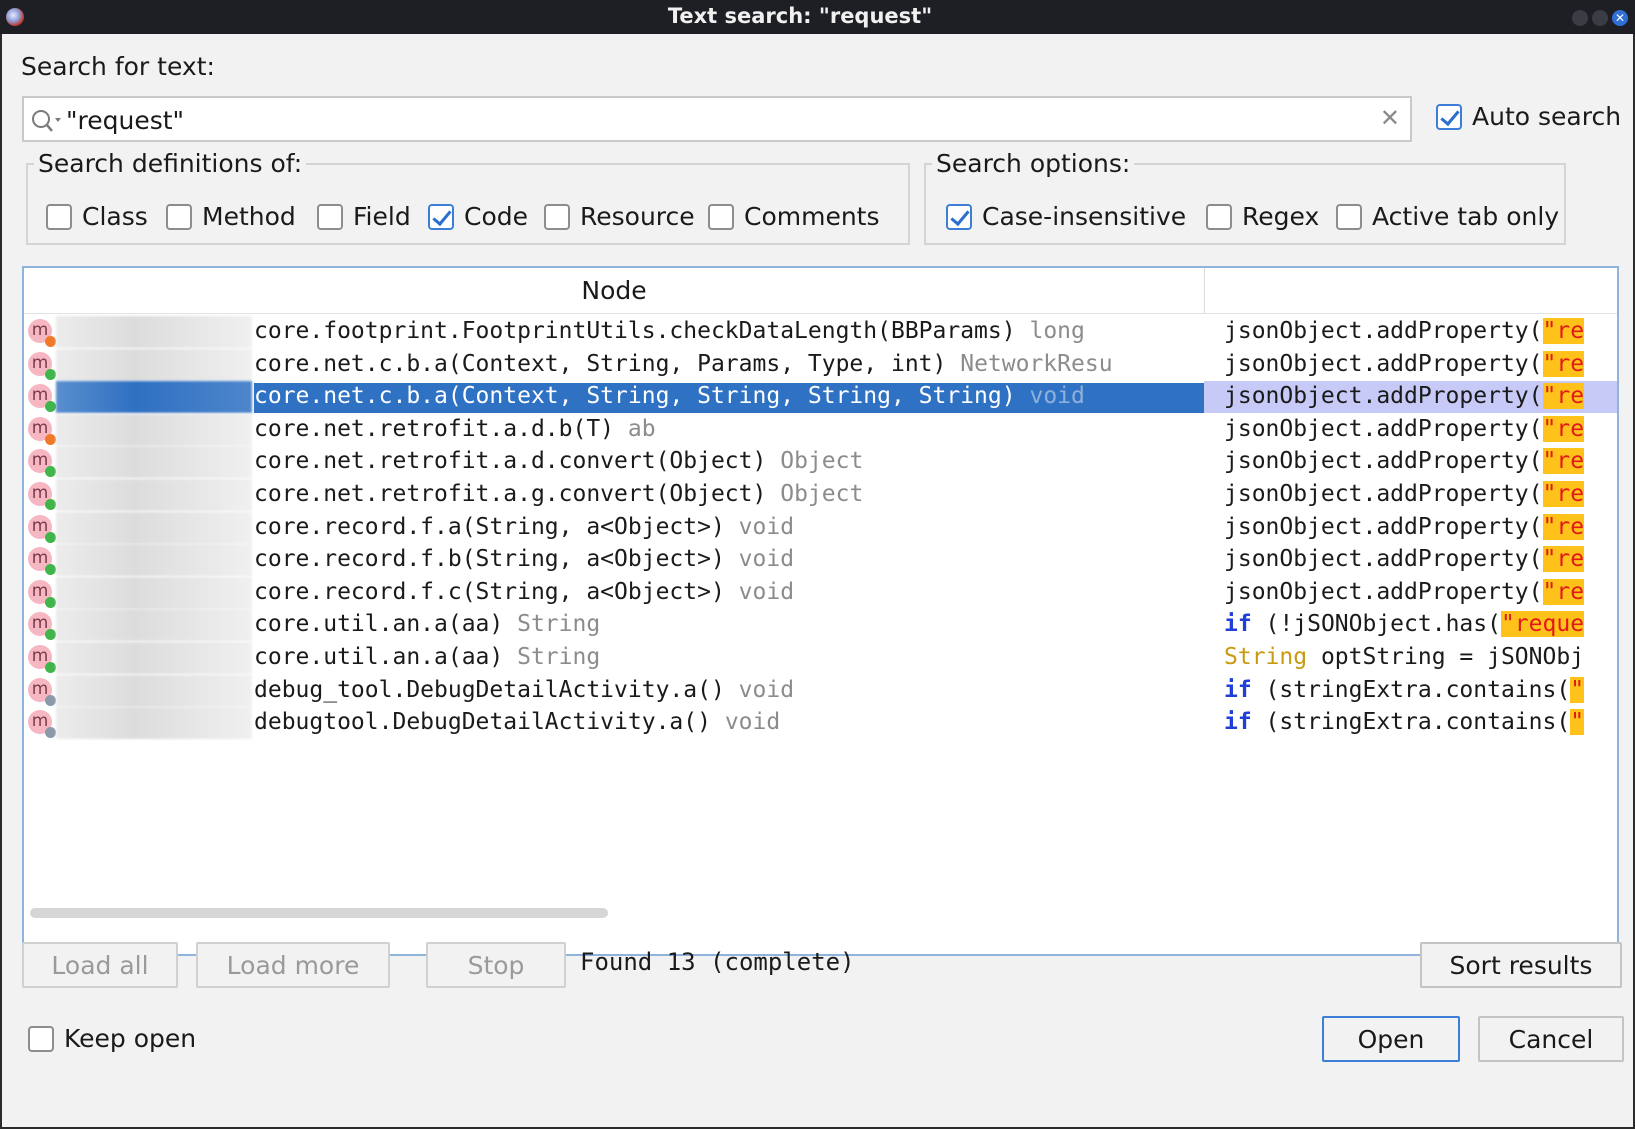 The height and width of the screenshot is (1129, 1635). What do you see at coordinates (729, 529) in the screenshot?
I see `node-cell: core.record.f.a(String, a<Object>) void` at bounding box center [729, 529].